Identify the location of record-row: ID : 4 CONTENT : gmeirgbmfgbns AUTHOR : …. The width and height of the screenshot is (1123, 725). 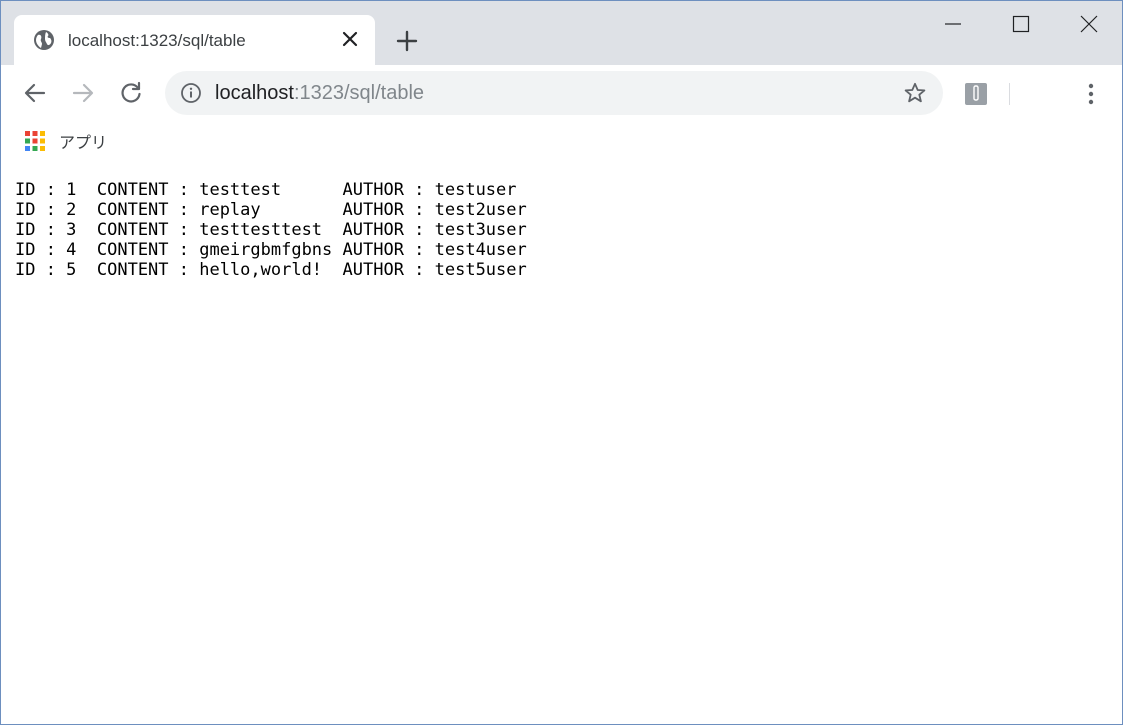
(271, 250).